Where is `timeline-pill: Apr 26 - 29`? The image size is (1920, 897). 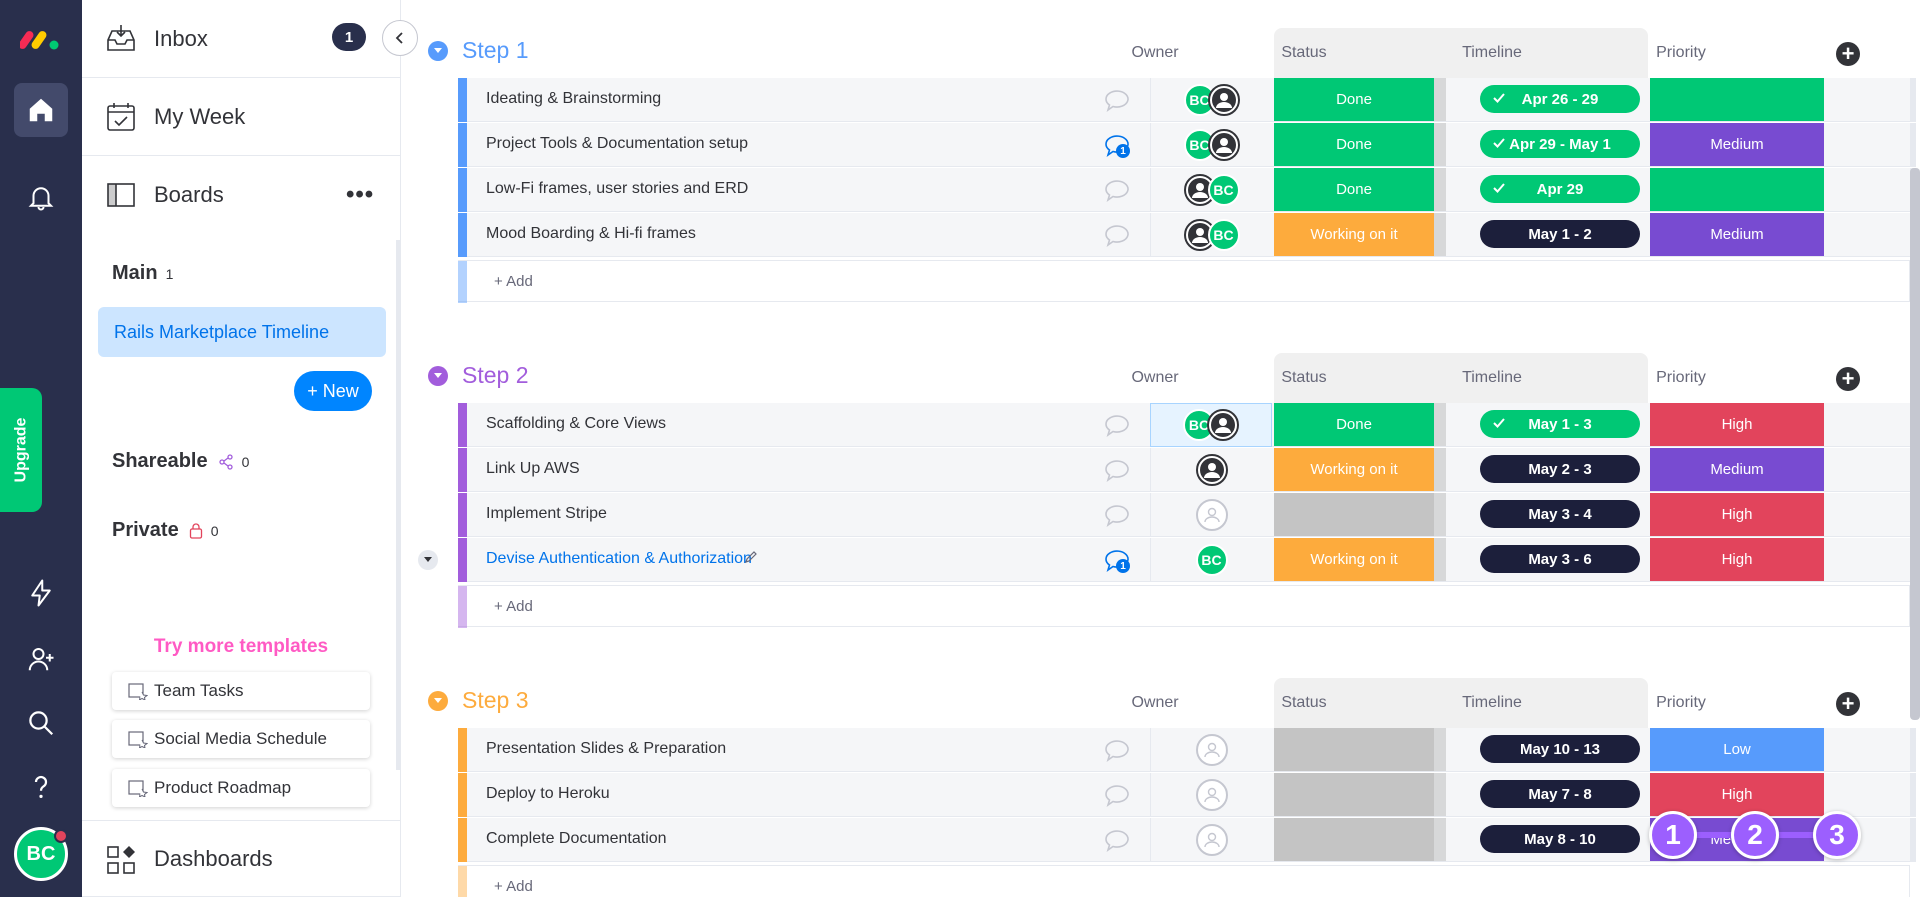
timeline-pill: Apr 26 - 29 is located at coordinates (1560, 99).